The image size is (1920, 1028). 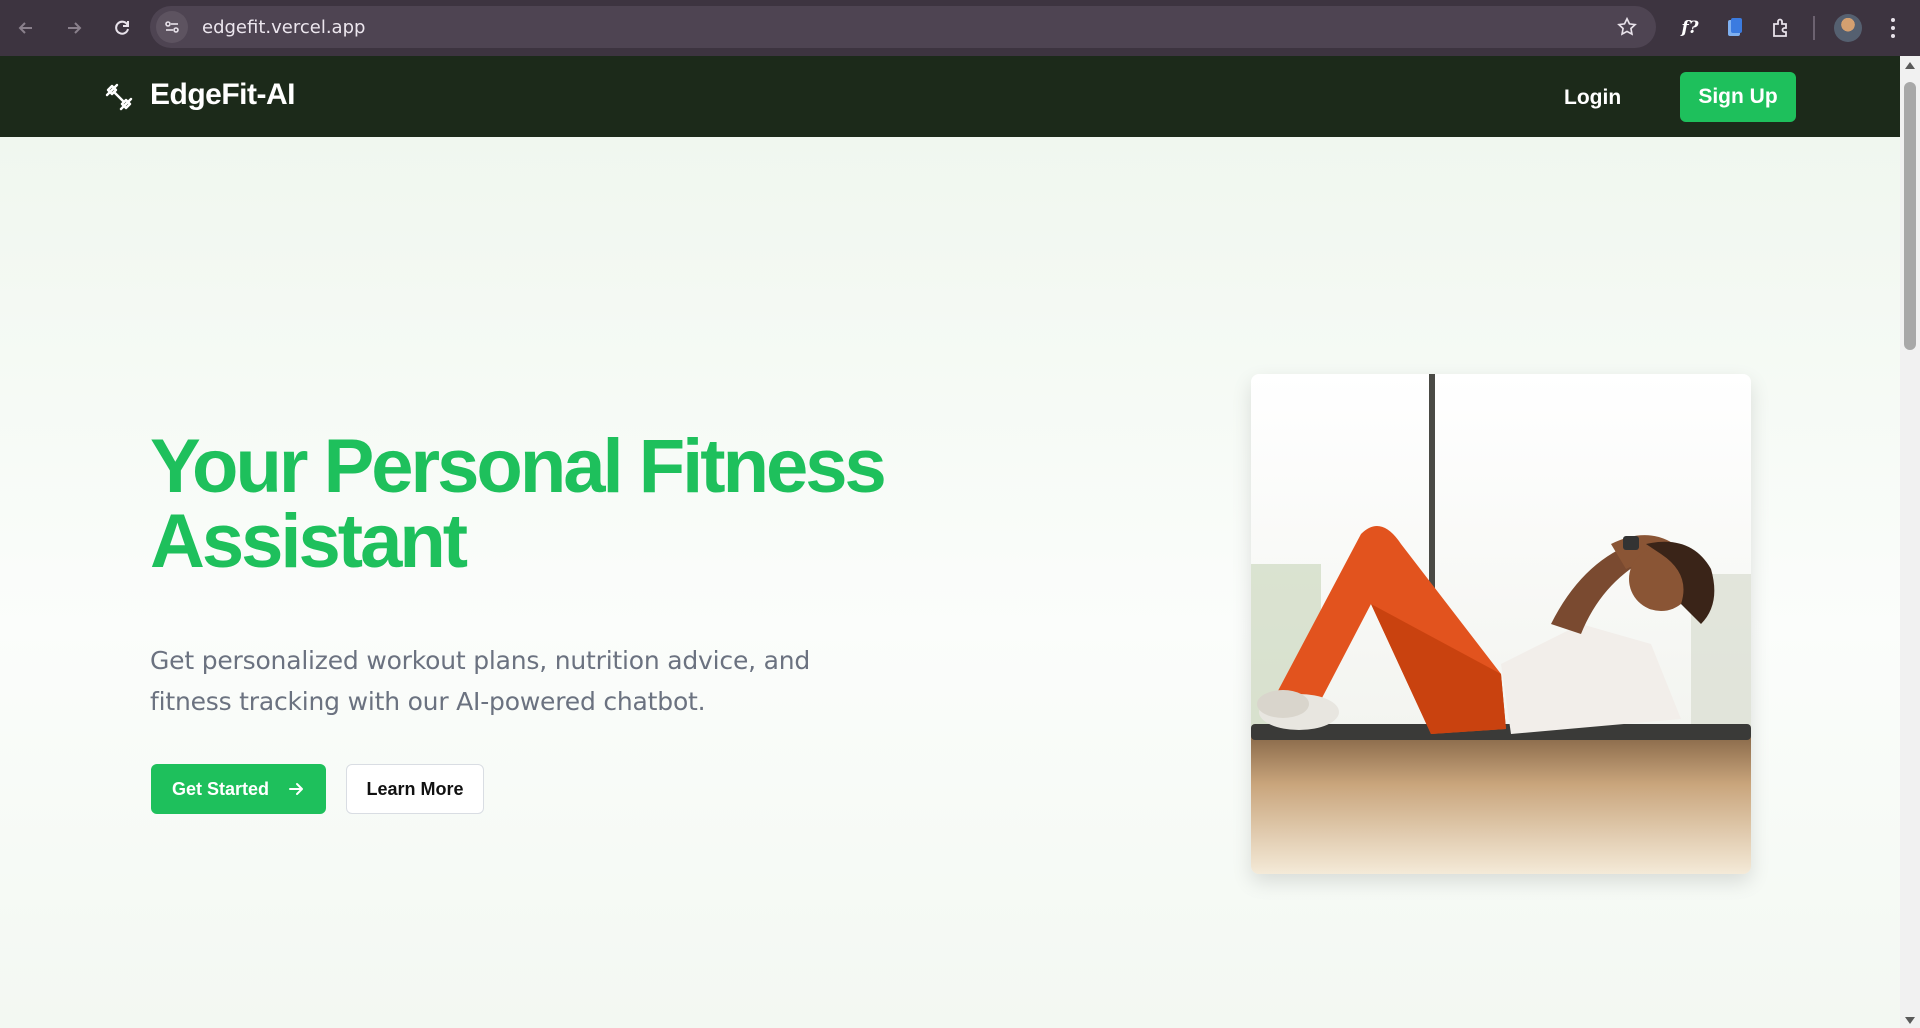 What do you see at coordinates (1814, 28) in the screenshot?
I see `toolbar-divider` at bounding box center [1814, 28].